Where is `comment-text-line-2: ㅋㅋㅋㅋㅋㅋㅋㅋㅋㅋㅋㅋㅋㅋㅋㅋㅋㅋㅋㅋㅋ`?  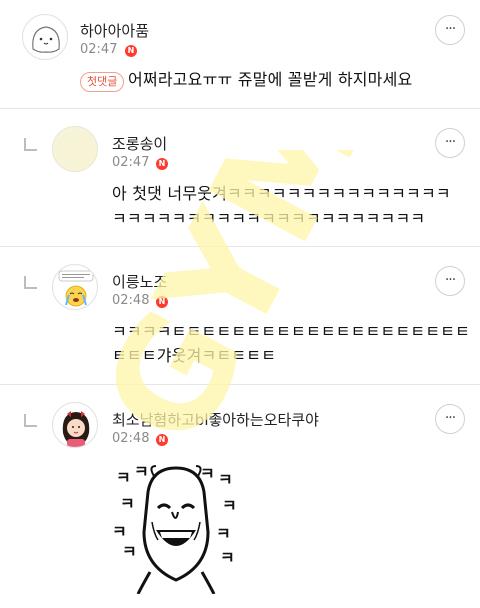 comment-text-line-2: ㅋㅋㅋㅋㅋㅋㅋㅋㅋㅋㅋㅋㅋㅋㅋㅋㅋㅋㅋㅋㅋ is located at coordinates (269, 218).